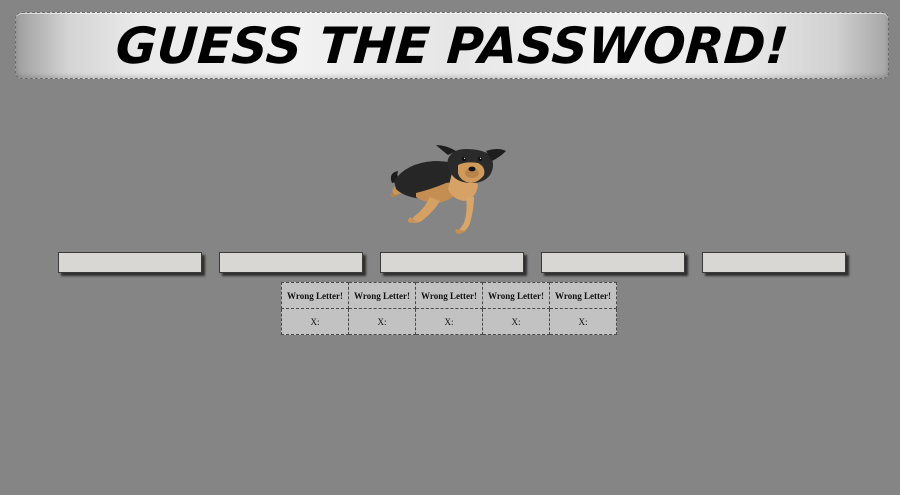 The width and height of the screenshot is (900, 495). What do you see at coordinates (448, 189) in the screenshot?
I see `dog-image` at bounding box center [448, 189].